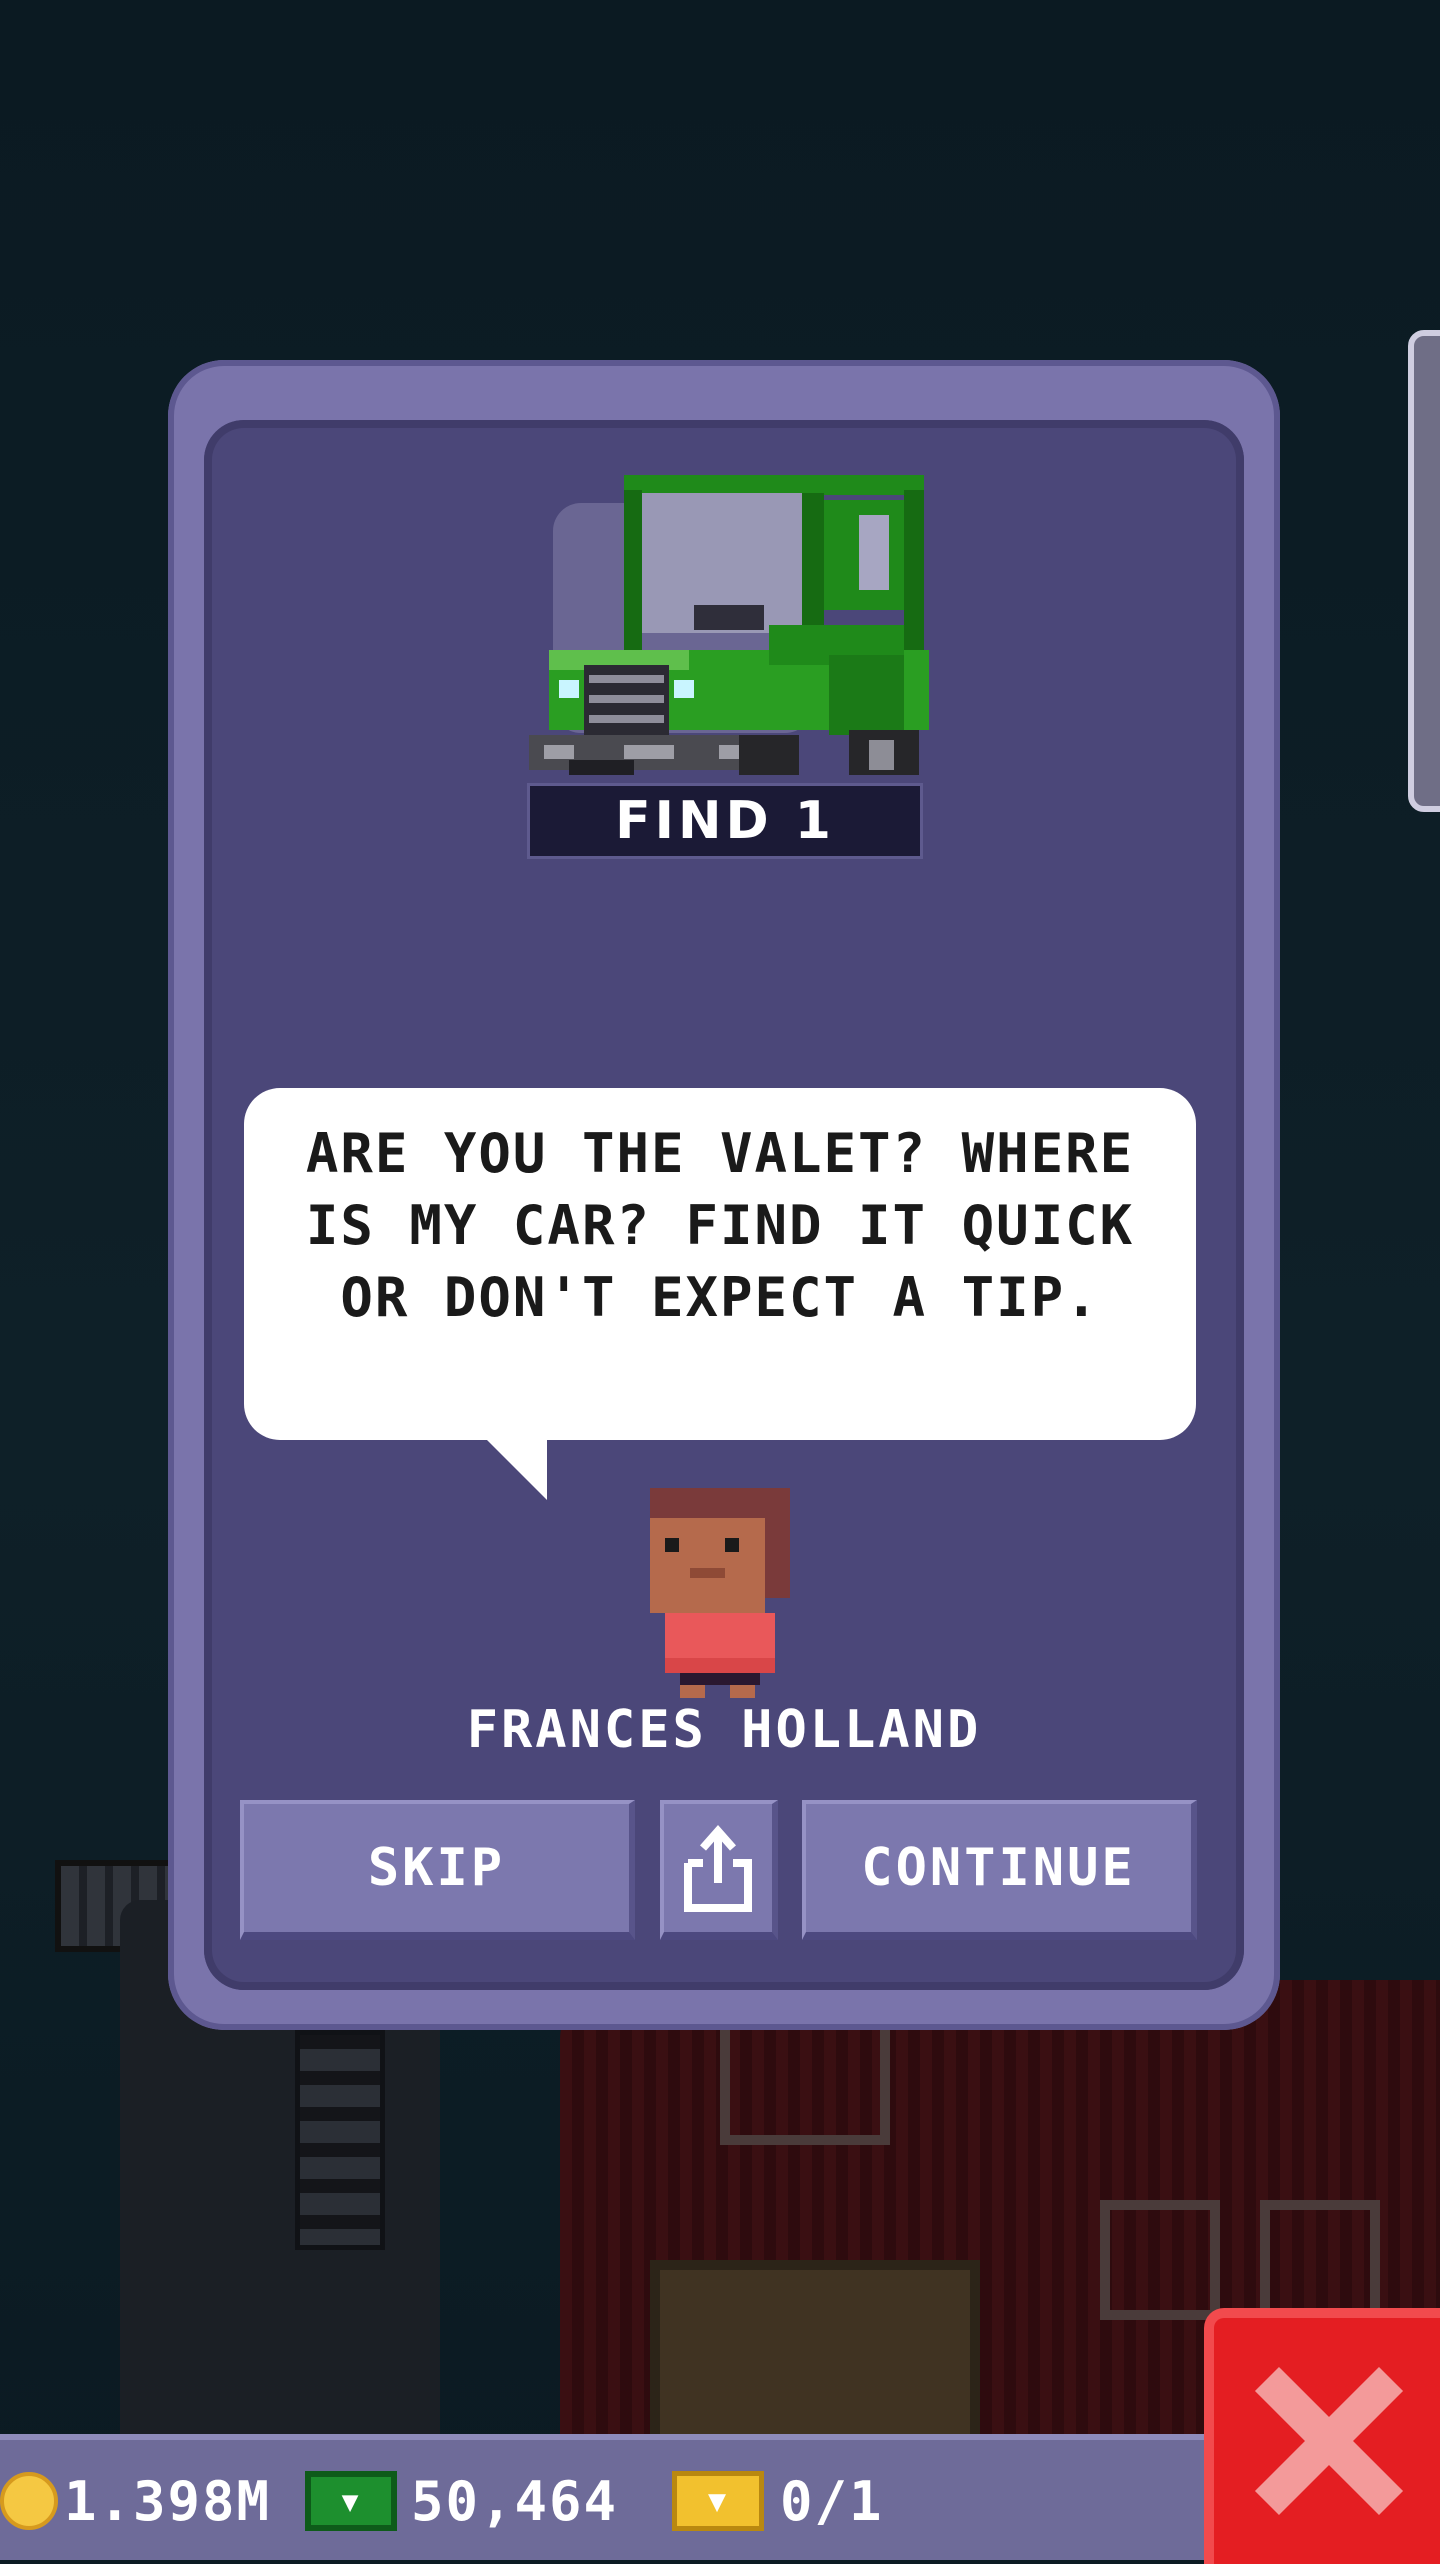 This screenshot has height=2564, width=1440. Describe the element at coordinates (718, 2501) in the screenshot. I see `ticket-icon: ▼` at that location.